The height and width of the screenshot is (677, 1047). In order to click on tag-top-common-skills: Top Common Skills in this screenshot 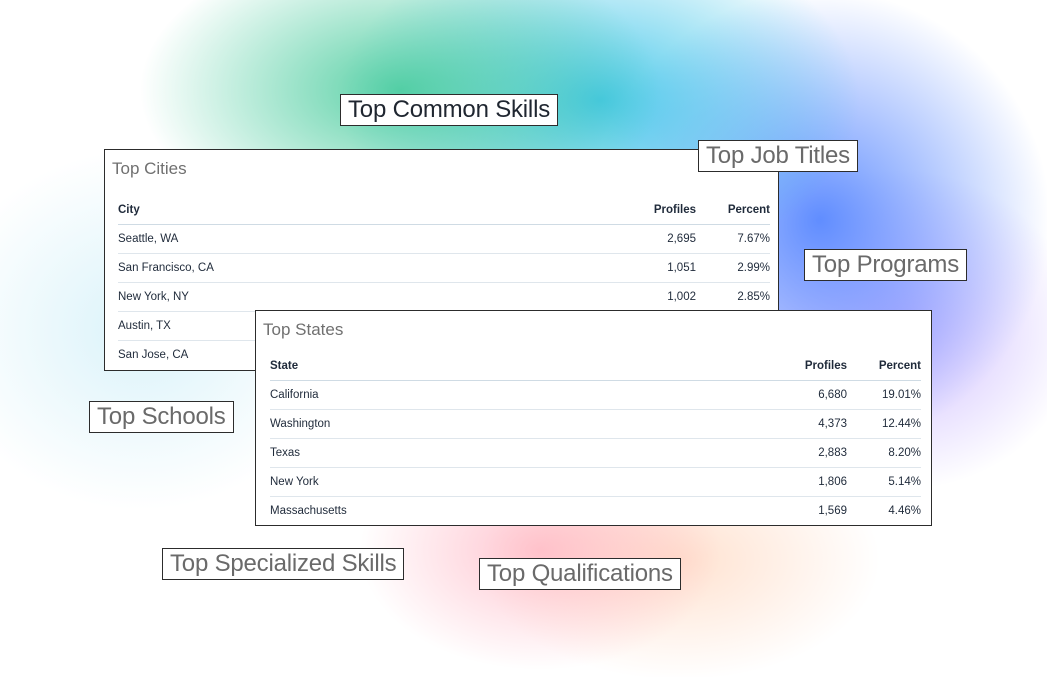, I will do `click(449, 110)`.